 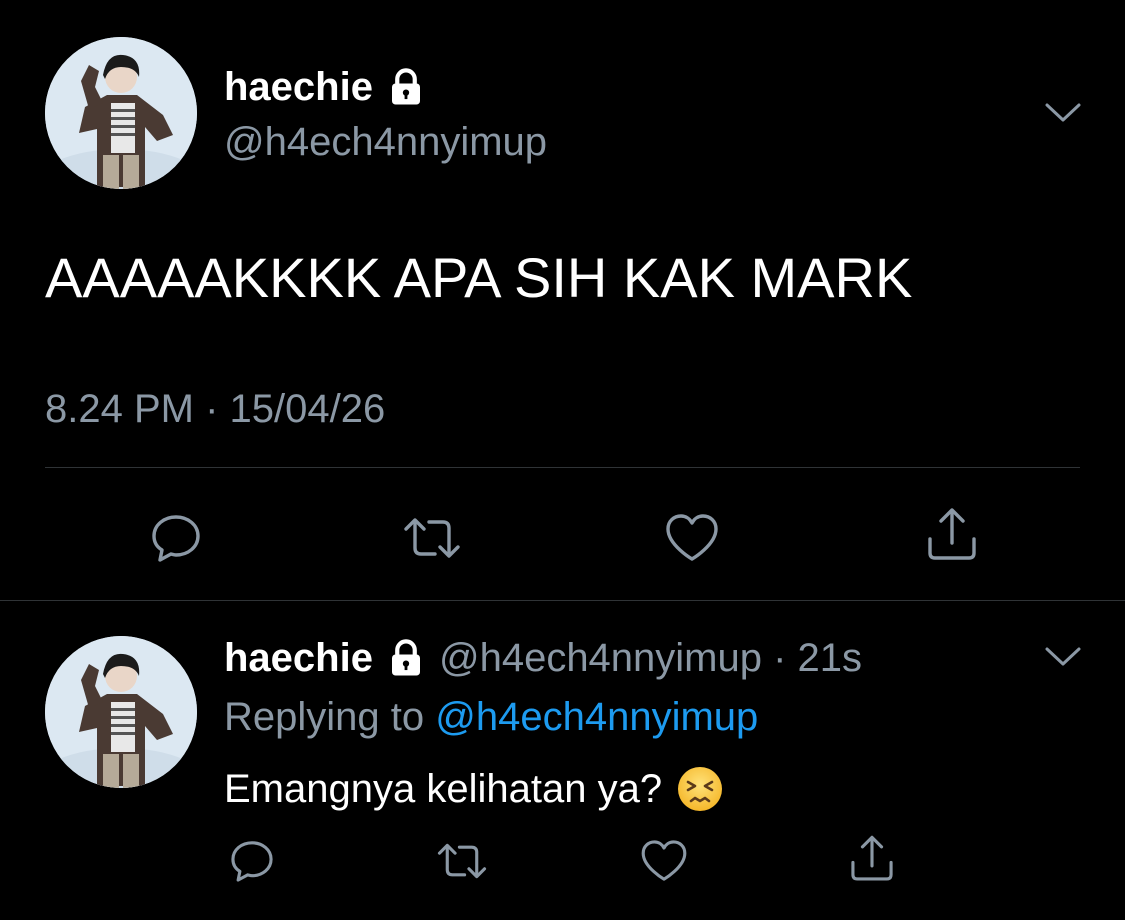 I want to click on reply-tweet-text: Emangnya kelihatan ya?, so click(x=474, y=789).